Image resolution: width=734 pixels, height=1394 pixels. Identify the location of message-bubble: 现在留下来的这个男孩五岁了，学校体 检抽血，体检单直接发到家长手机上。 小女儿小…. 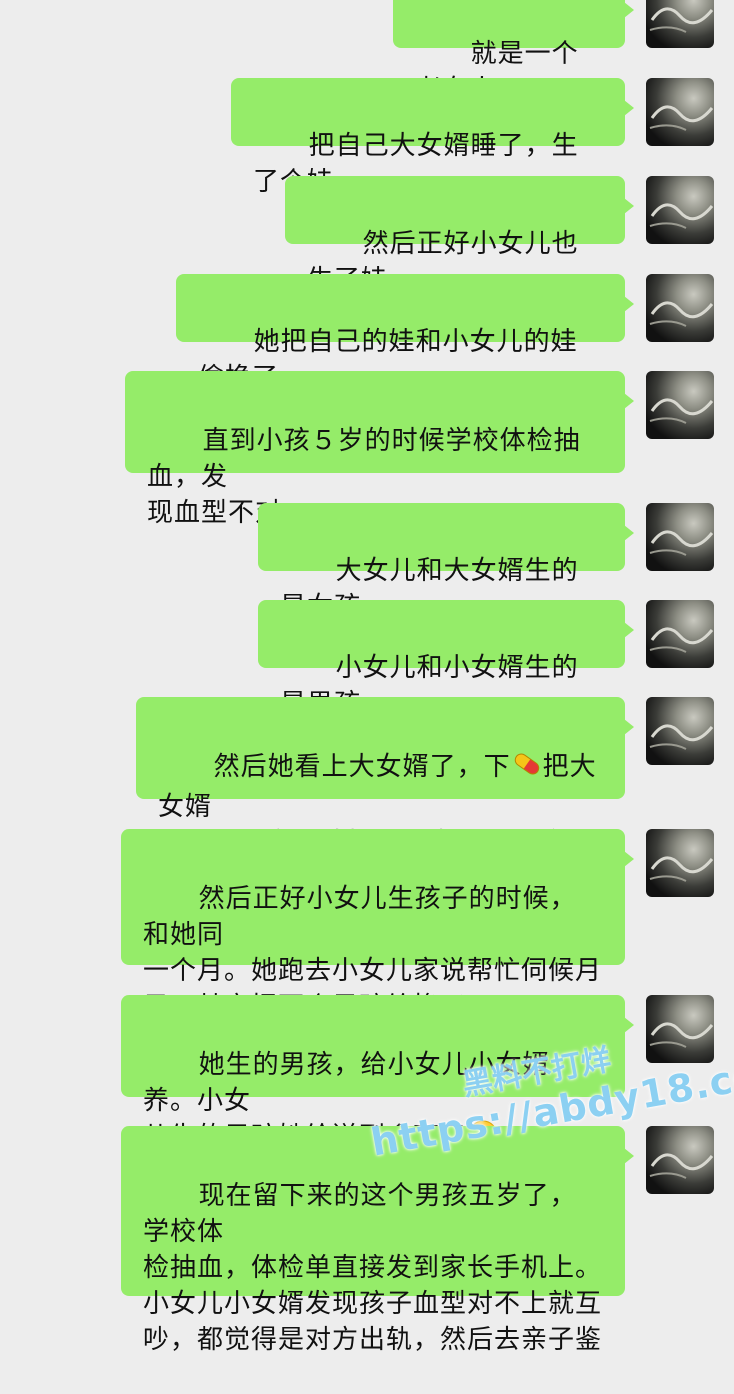
(377, 1240).